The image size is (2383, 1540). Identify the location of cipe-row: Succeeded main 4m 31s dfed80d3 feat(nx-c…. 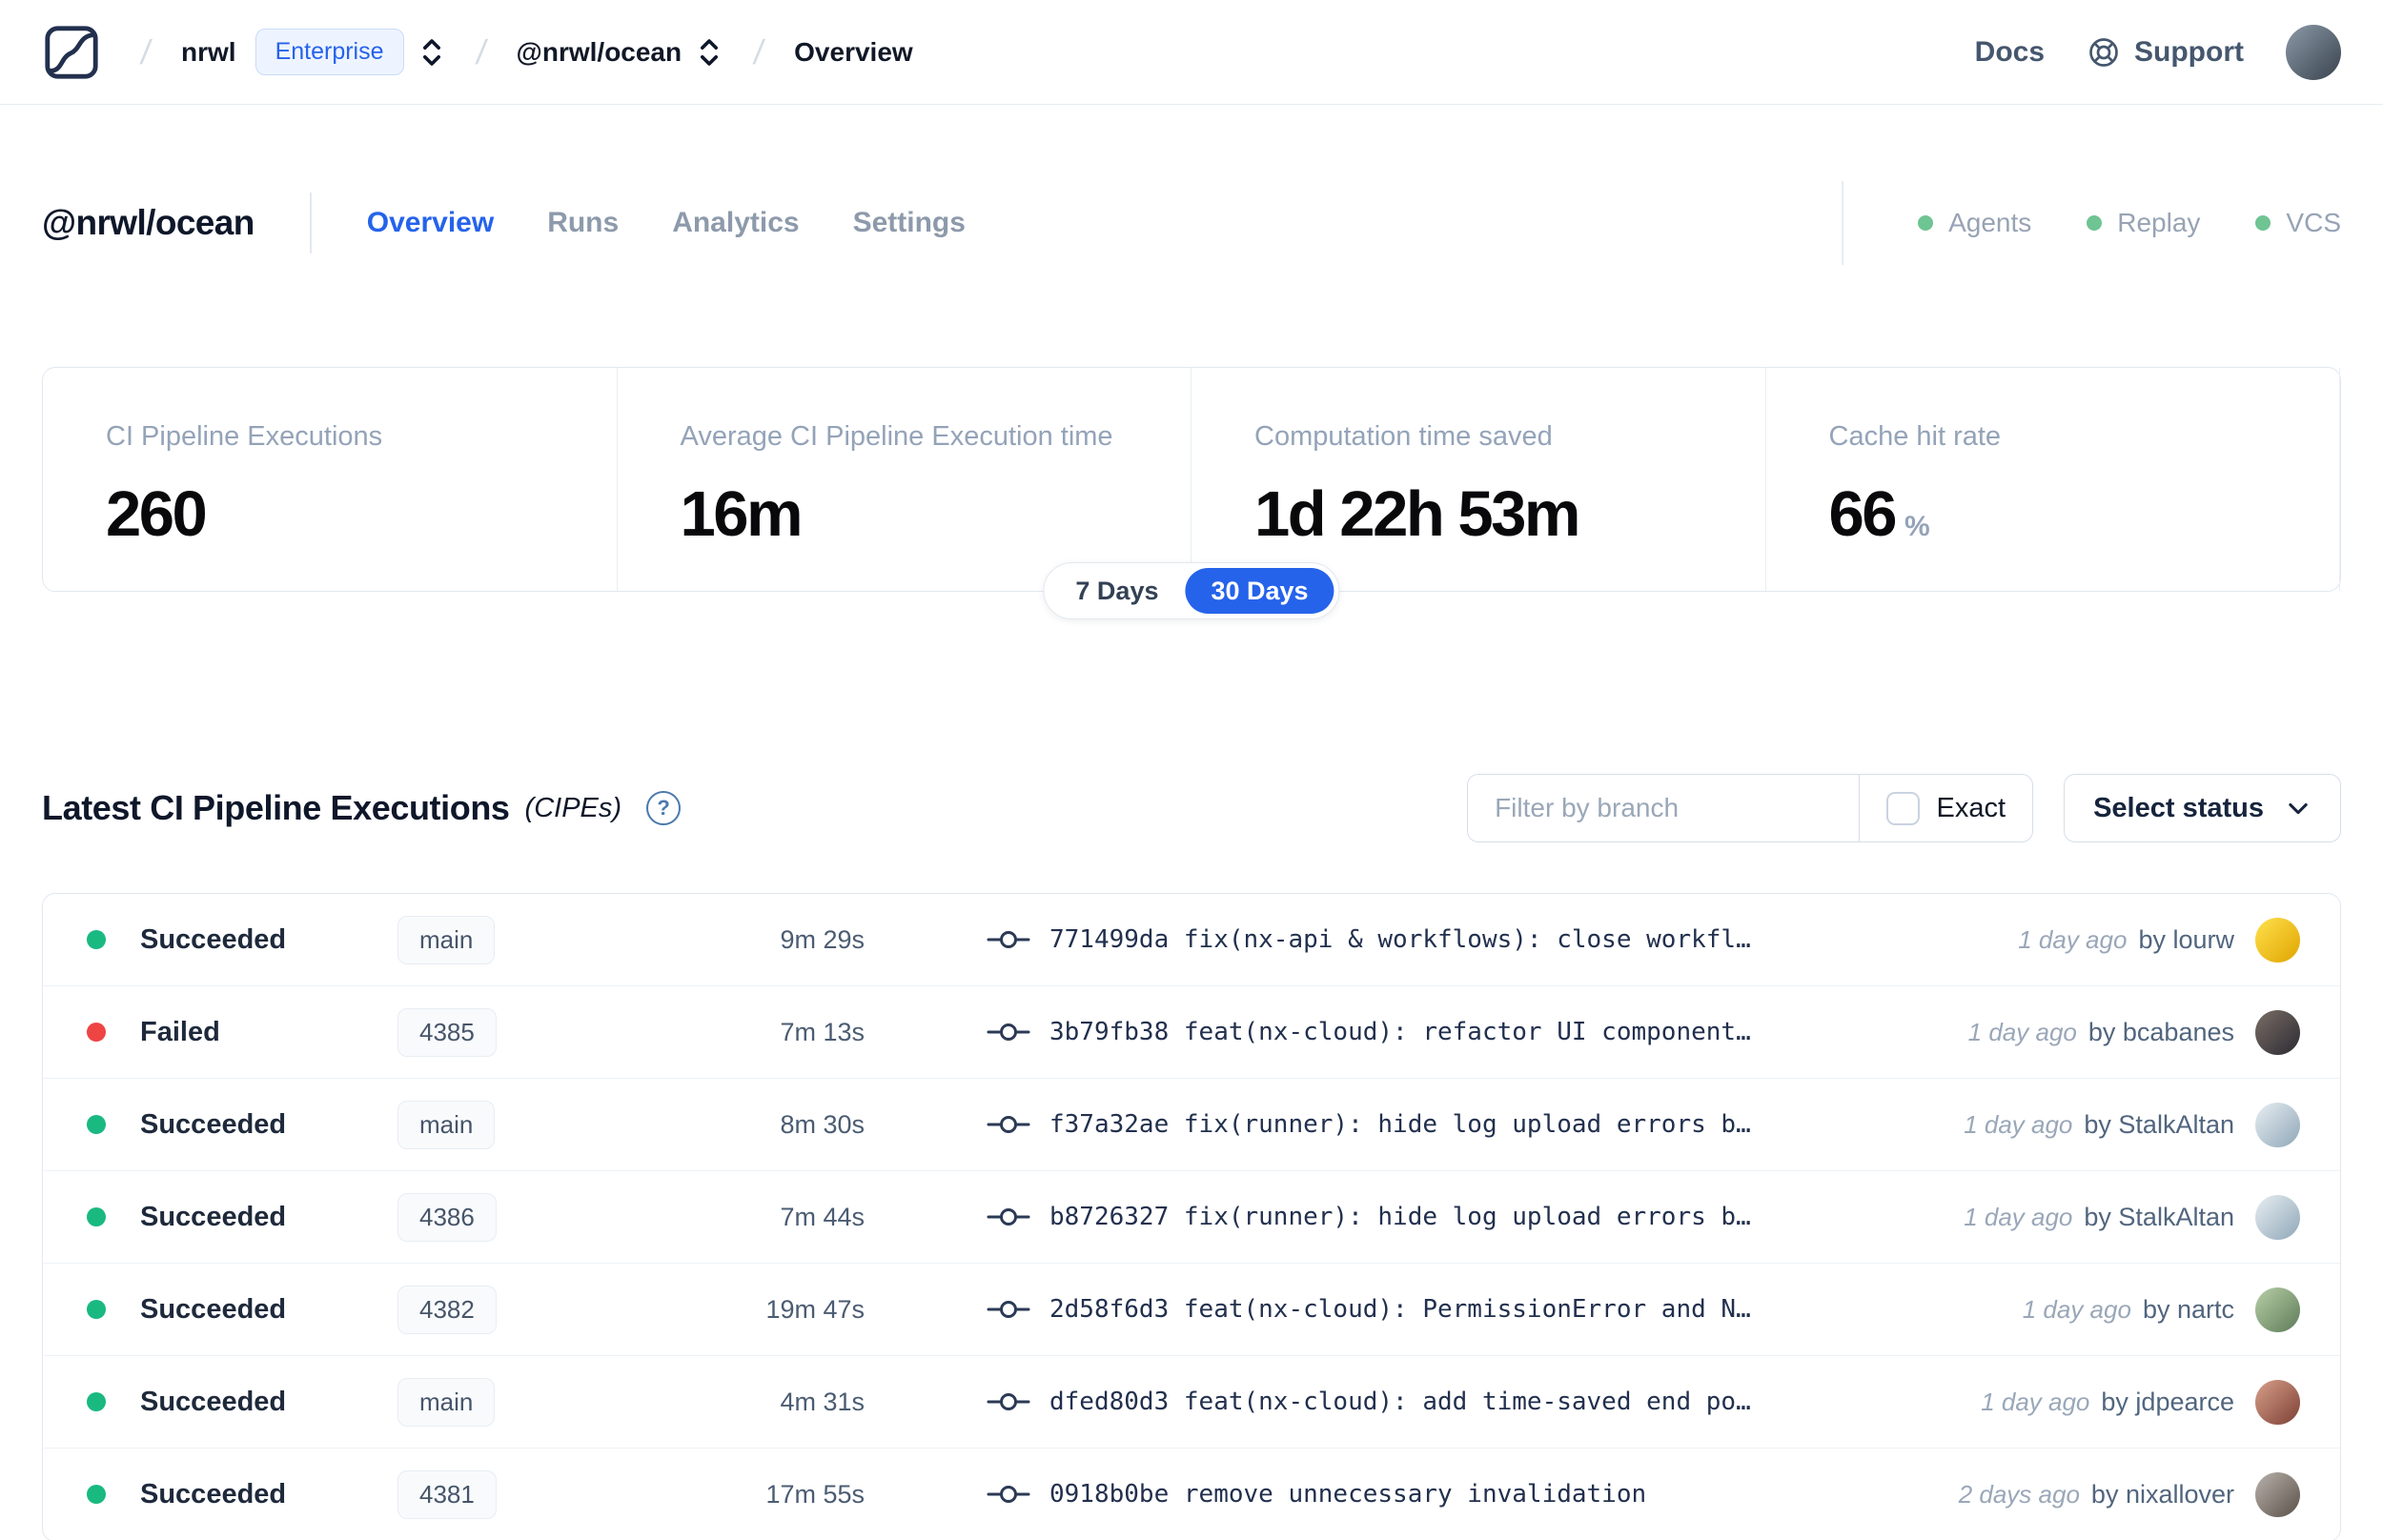
(1191, 1402).